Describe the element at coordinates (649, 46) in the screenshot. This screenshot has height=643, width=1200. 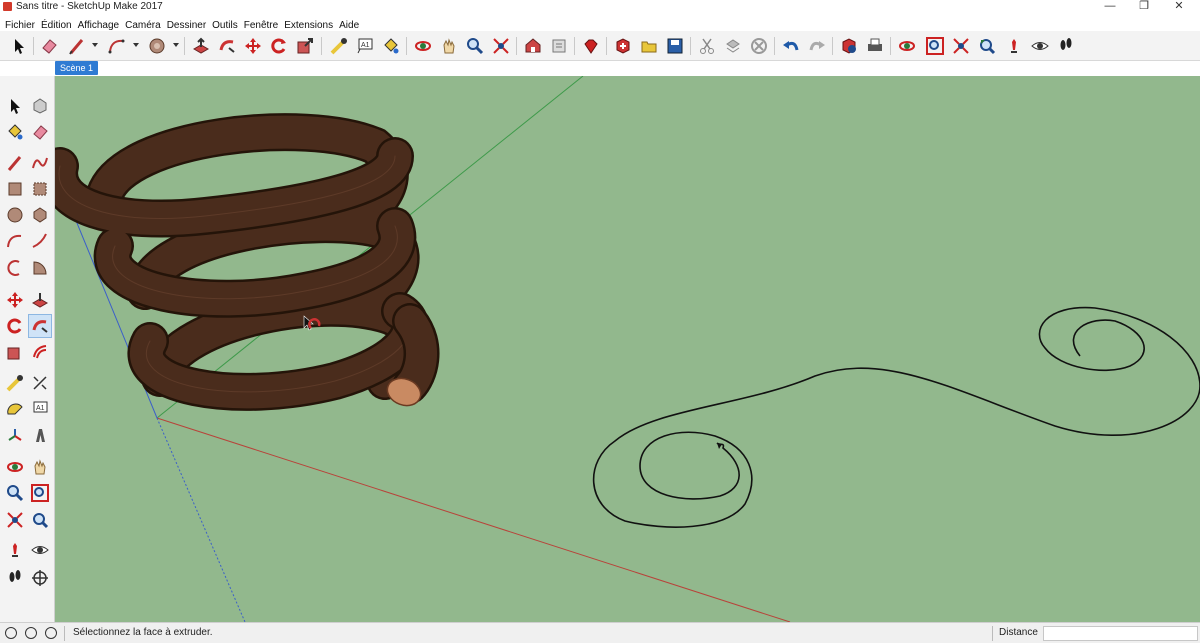
I see `open-icon` at that location.